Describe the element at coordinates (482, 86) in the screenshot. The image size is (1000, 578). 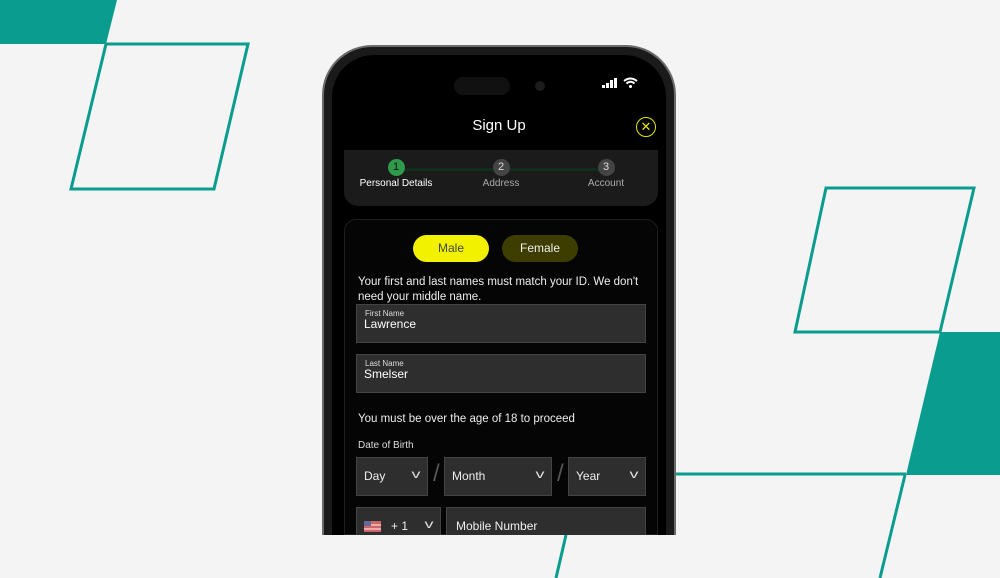
I see `dynamic-island` at that location.